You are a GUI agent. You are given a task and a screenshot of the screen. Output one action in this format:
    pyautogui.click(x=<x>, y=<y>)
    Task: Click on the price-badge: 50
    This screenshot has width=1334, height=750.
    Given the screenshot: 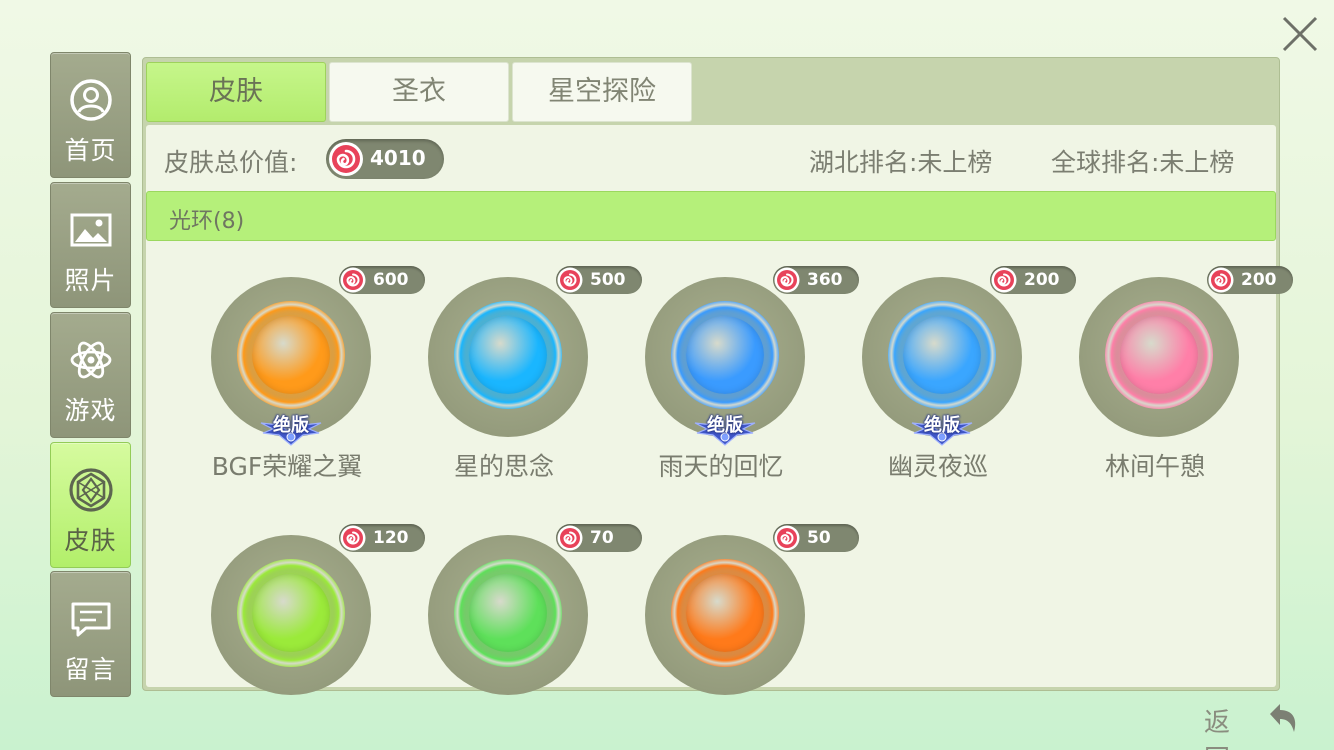 What is the action you would take?
    pyautogui.click(x=816, y=538)
    